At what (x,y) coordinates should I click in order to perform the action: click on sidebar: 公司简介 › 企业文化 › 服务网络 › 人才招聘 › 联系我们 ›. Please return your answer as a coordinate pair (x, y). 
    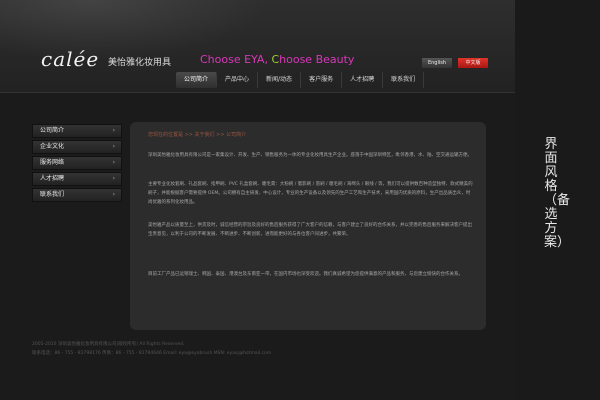
    Looking at the image, I should click on (77, 164).